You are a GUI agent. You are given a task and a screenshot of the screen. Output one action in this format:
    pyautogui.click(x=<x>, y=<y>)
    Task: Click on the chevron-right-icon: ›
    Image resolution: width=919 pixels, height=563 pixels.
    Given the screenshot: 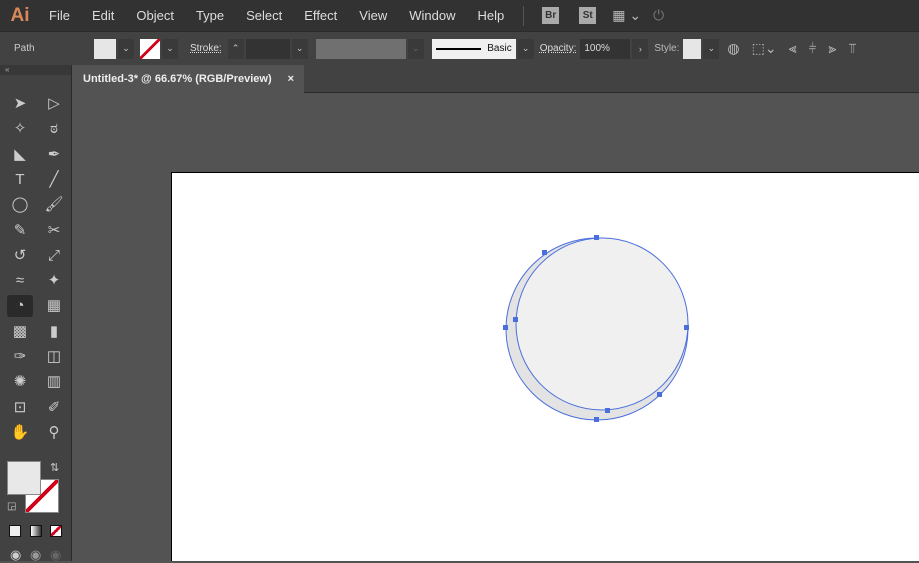 What is the action you would take?
    pyautogui.click(x=640, y=48)
    